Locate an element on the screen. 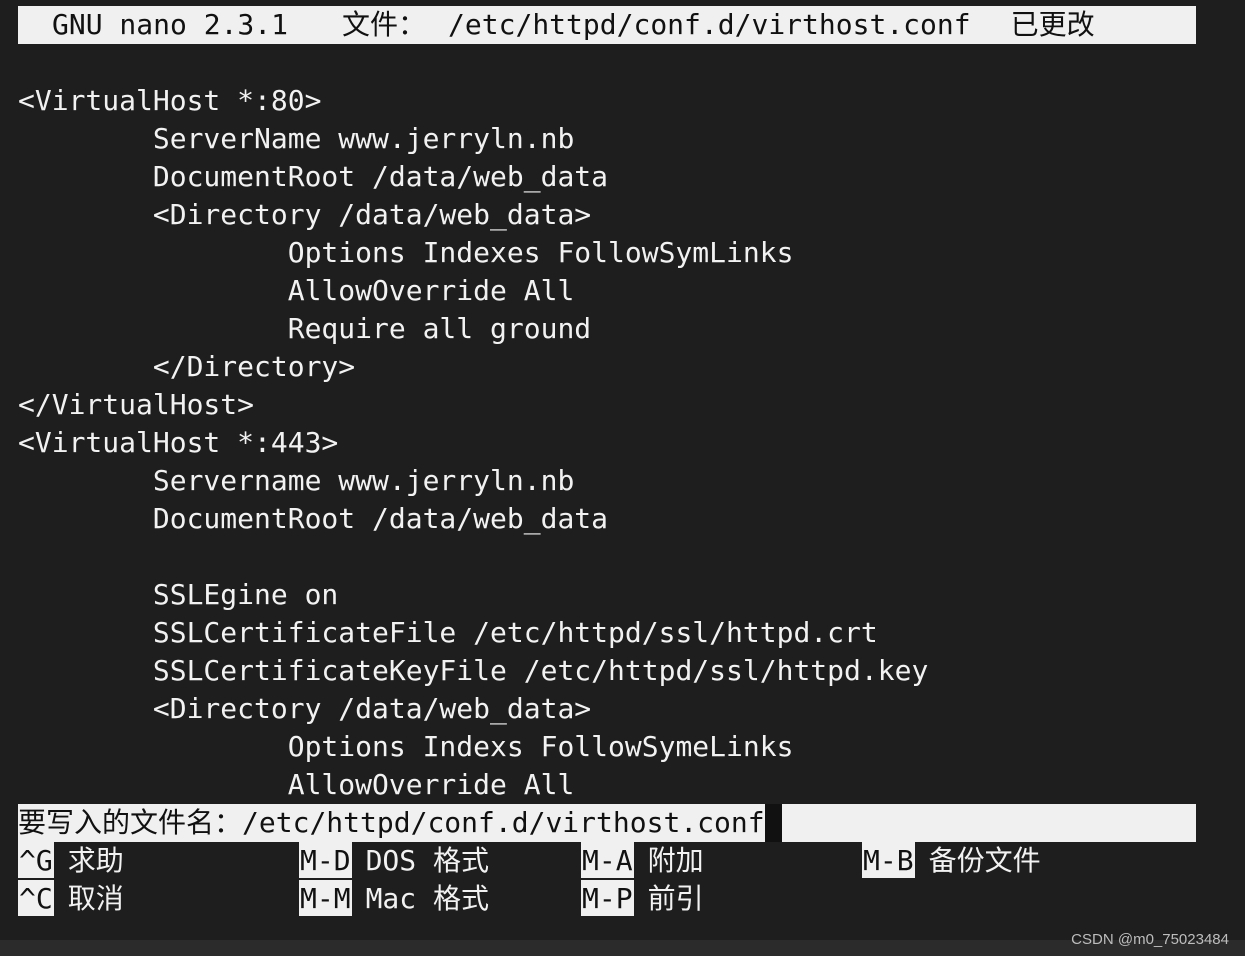 The width and height of the screenshot is (1245, 956). editor-line: Options Indexs FollowSymeLinks is located at coordinates (406, 747).